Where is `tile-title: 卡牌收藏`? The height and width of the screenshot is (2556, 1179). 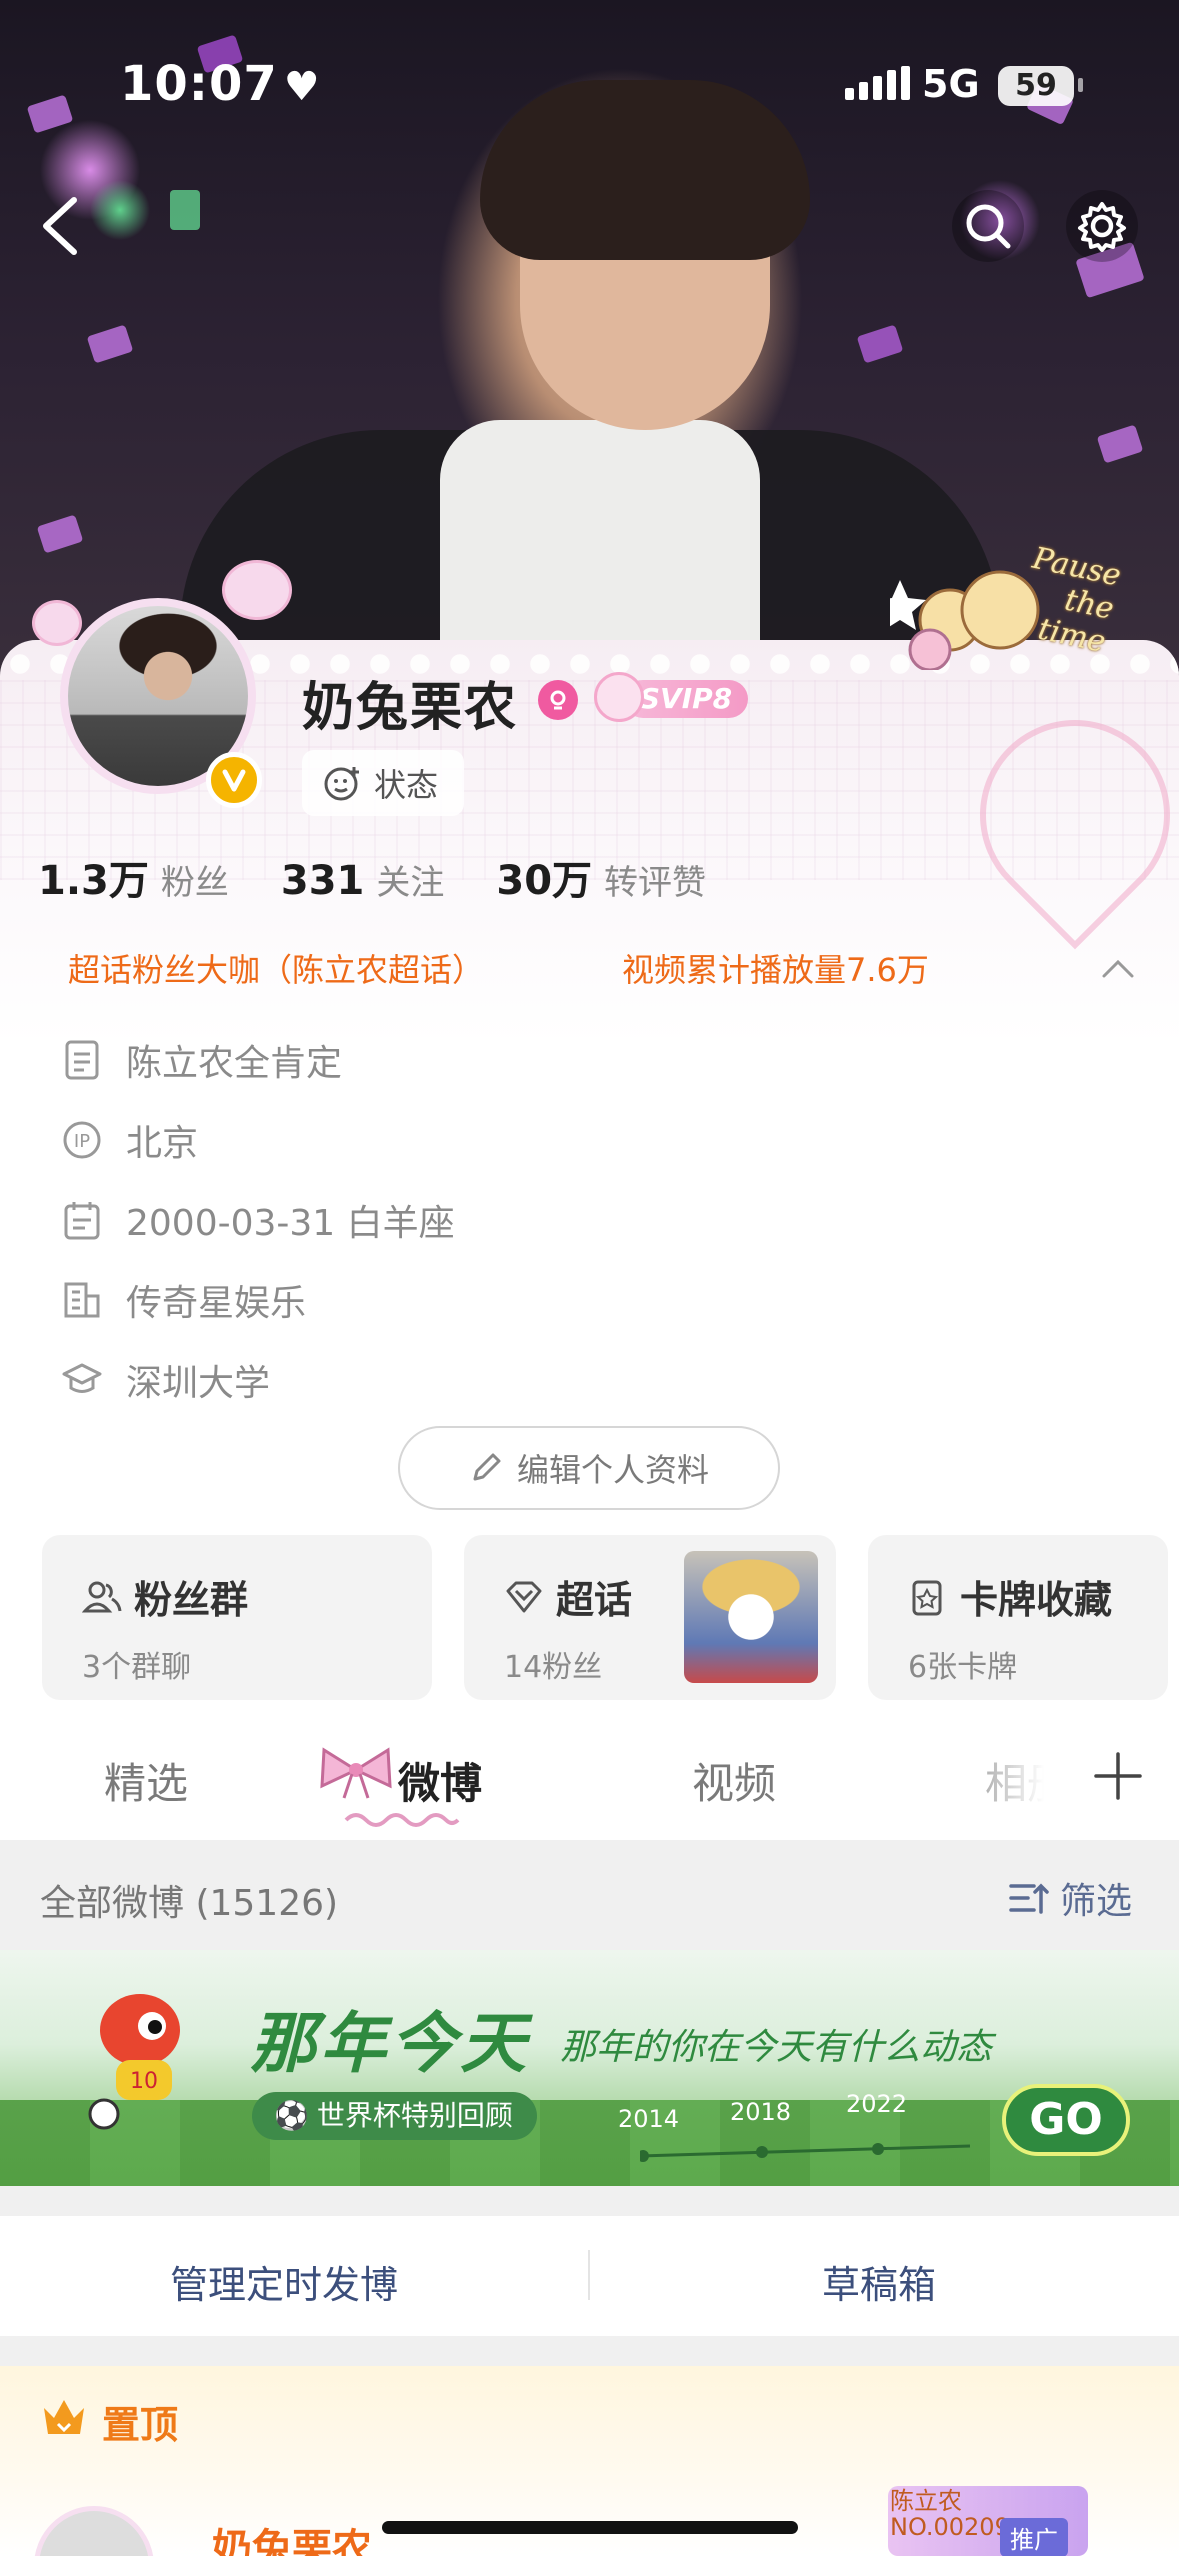
tile-title: 卡牌收藏 is located at coordinates (1036, 1600).